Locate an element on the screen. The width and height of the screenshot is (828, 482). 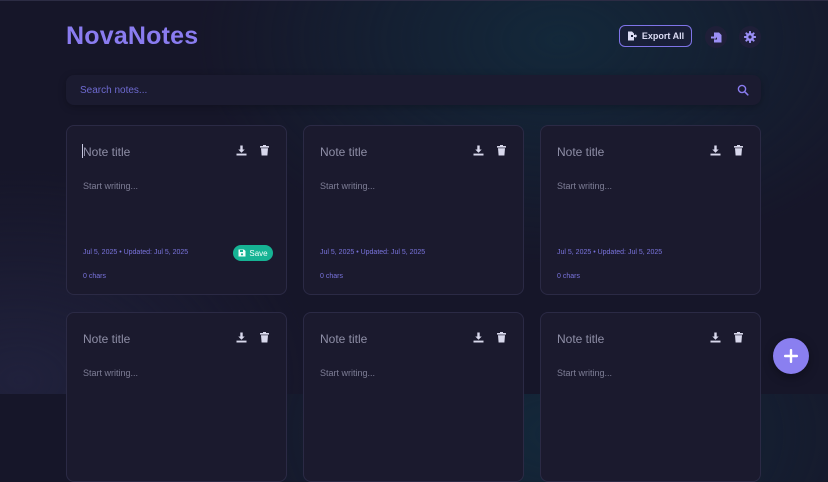
app-logo: NovaNotes is located at coordinates (132, 36).